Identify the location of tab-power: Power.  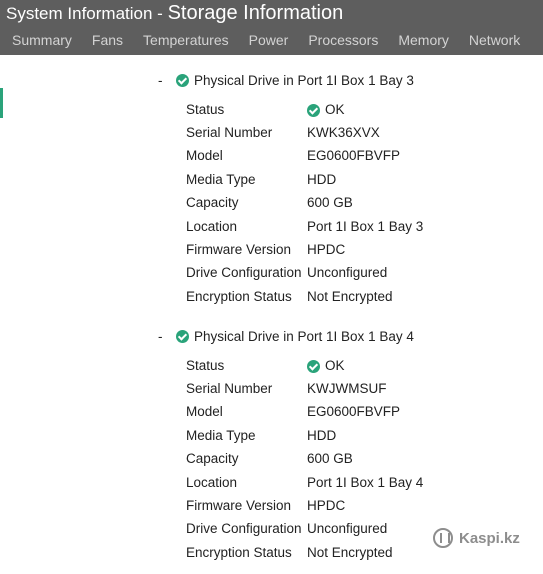
(269, 40).